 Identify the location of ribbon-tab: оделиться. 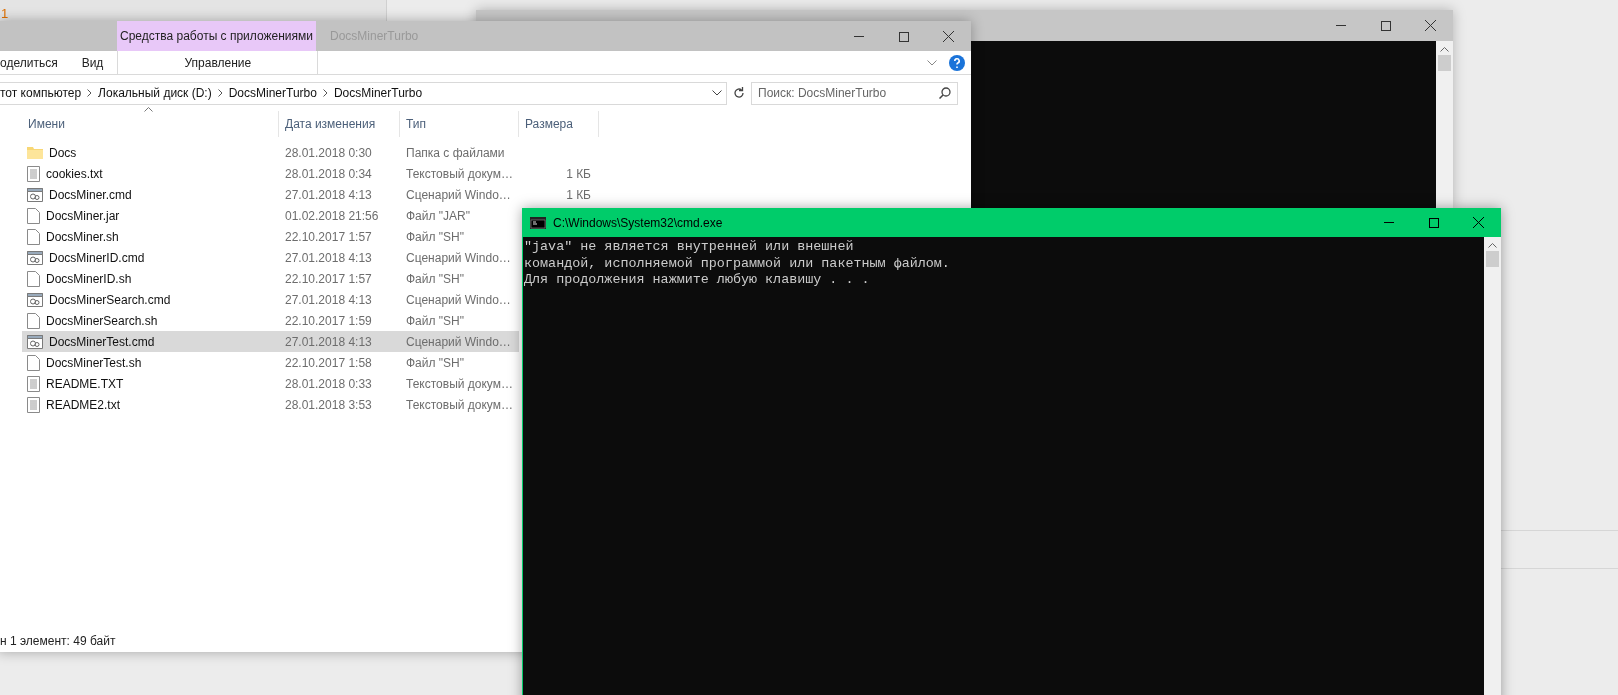
(35, 62).